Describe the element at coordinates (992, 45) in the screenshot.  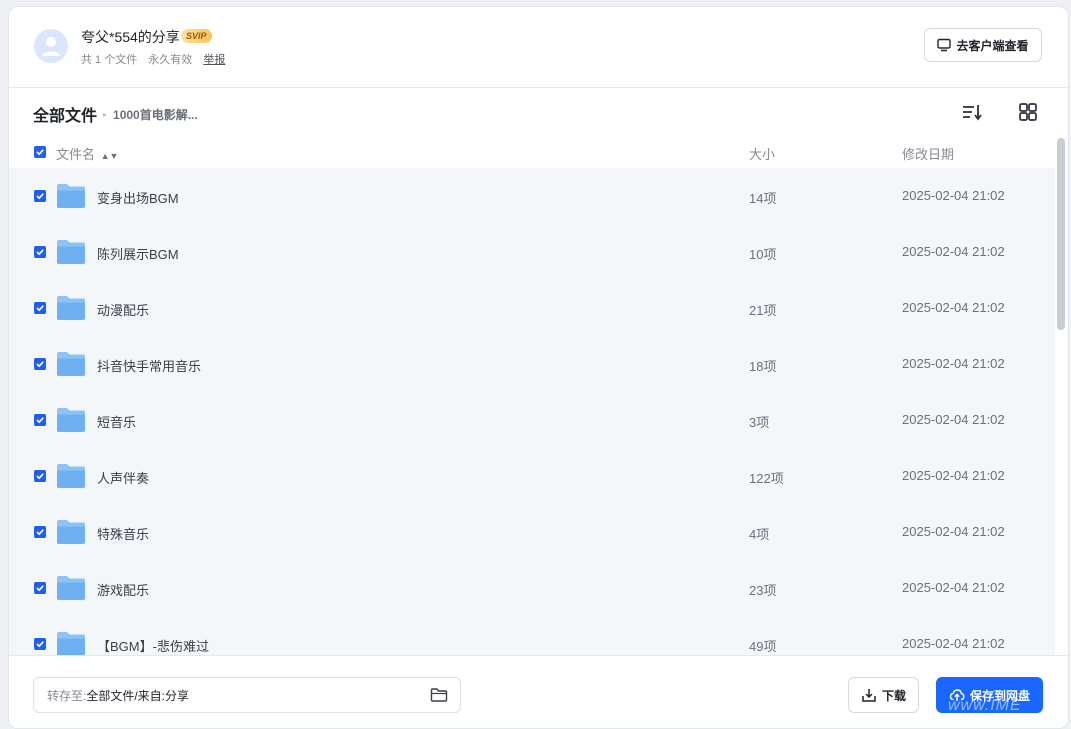
I see `open-client-label: 去客户端查看` at that location.